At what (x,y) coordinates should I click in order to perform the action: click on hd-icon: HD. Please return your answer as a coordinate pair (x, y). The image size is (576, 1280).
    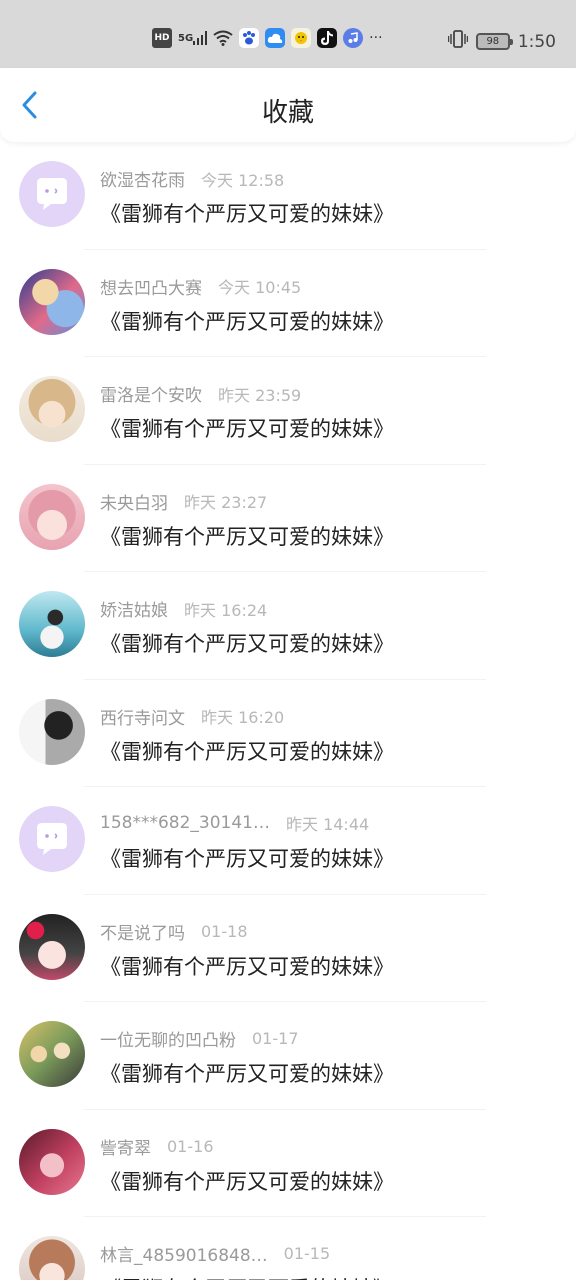
    Looking at the image, I should click on (162, 38).